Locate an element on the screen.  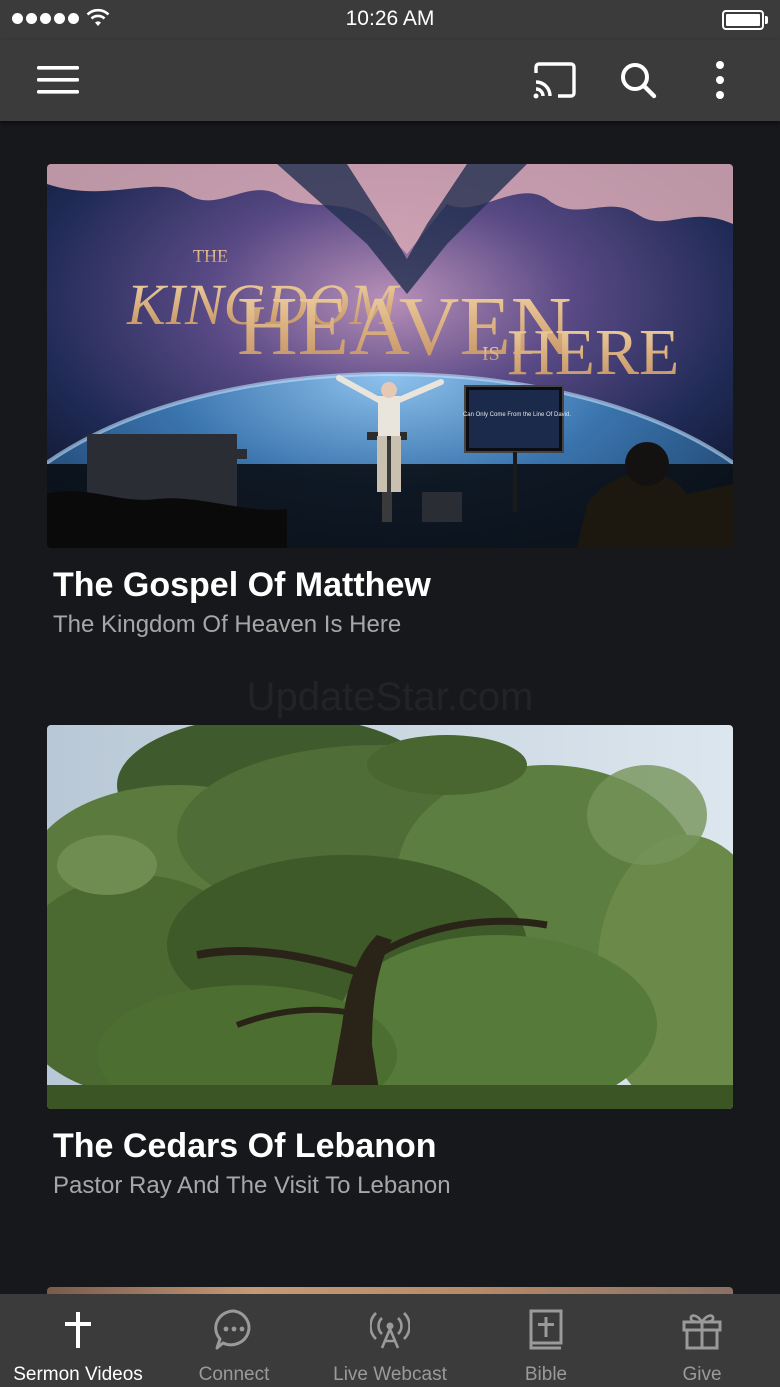
status-time: 10:26 AM is located at coordinates (390, 18).